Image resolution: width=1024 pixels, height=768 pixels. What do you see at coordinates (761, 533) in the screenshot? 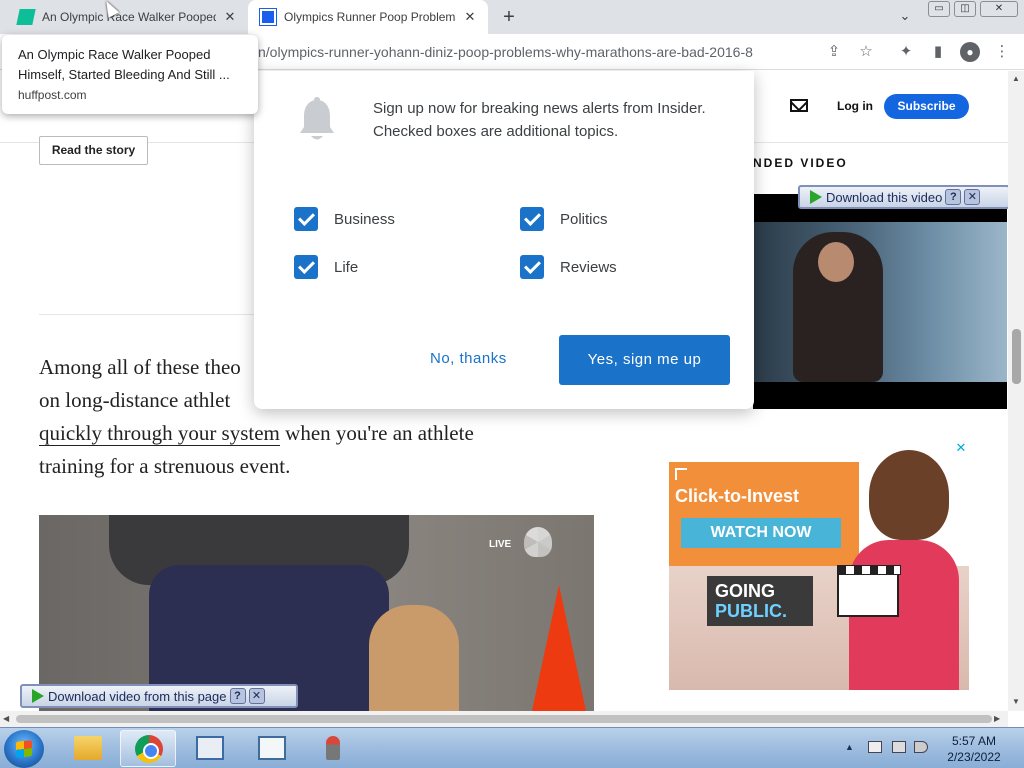
I see `ad-watch-now-button: WATCH NOW` at bounding box center [761, 533].